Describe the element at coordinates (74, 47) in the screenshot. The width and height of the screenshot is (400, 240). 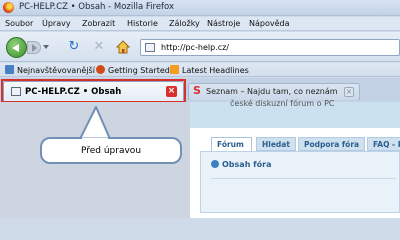
I see `reload-icon: ↻` at that location.